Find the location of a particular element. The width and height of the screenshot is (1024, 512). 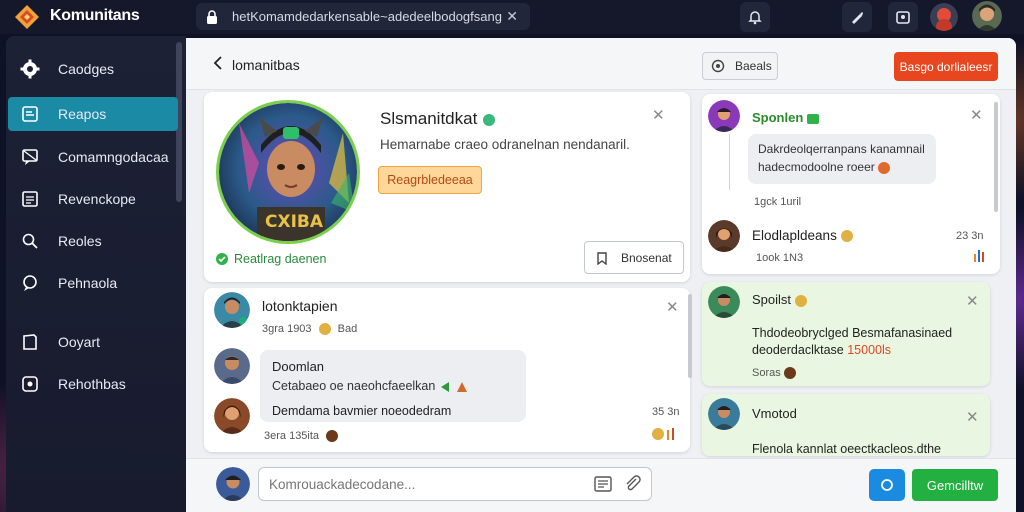

online-status-text: Reatlrag daenen is located at coordinates (280, 259).